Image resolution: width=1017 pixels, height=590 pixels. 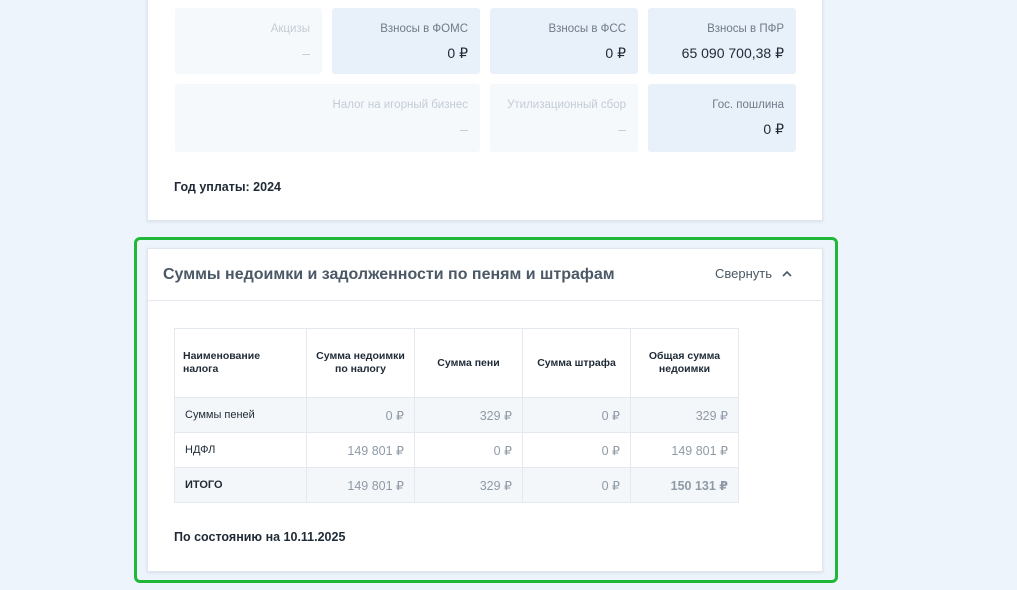 What do you see at coordinates (248, 41) in the screenshot?
I see `tax-tile-excise: Акцизы –` at bounding box center [248, 41].